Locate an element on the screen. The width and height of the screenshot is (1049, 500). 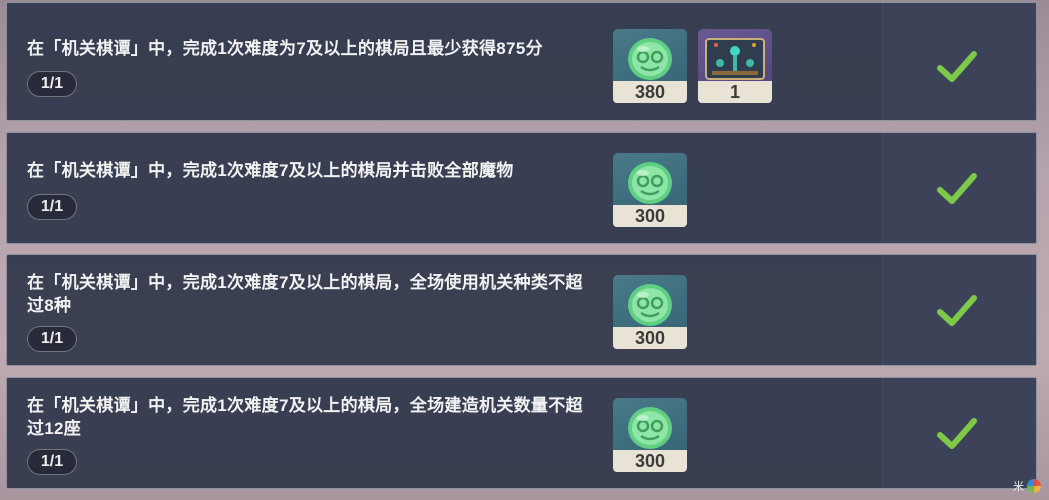
reward-count: 380 is located at coordinates (650, 92).